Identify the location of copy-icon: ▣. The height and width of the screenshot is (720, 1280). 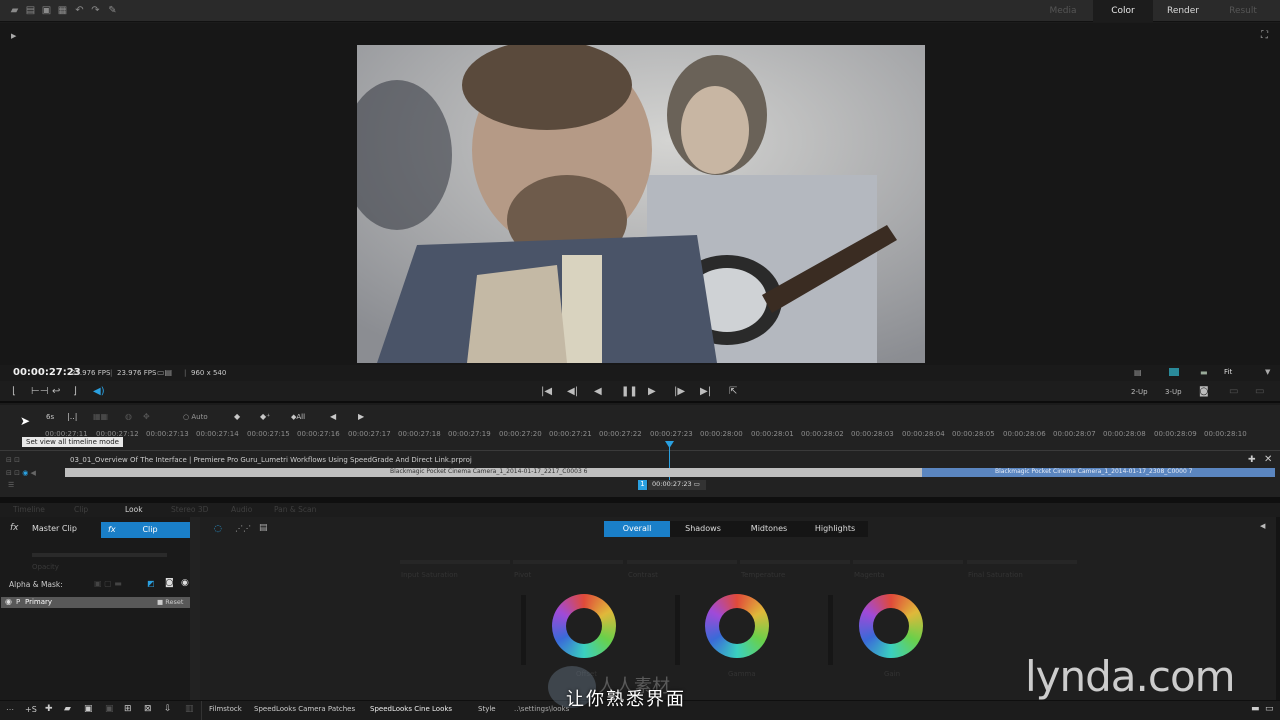
(88, 709).